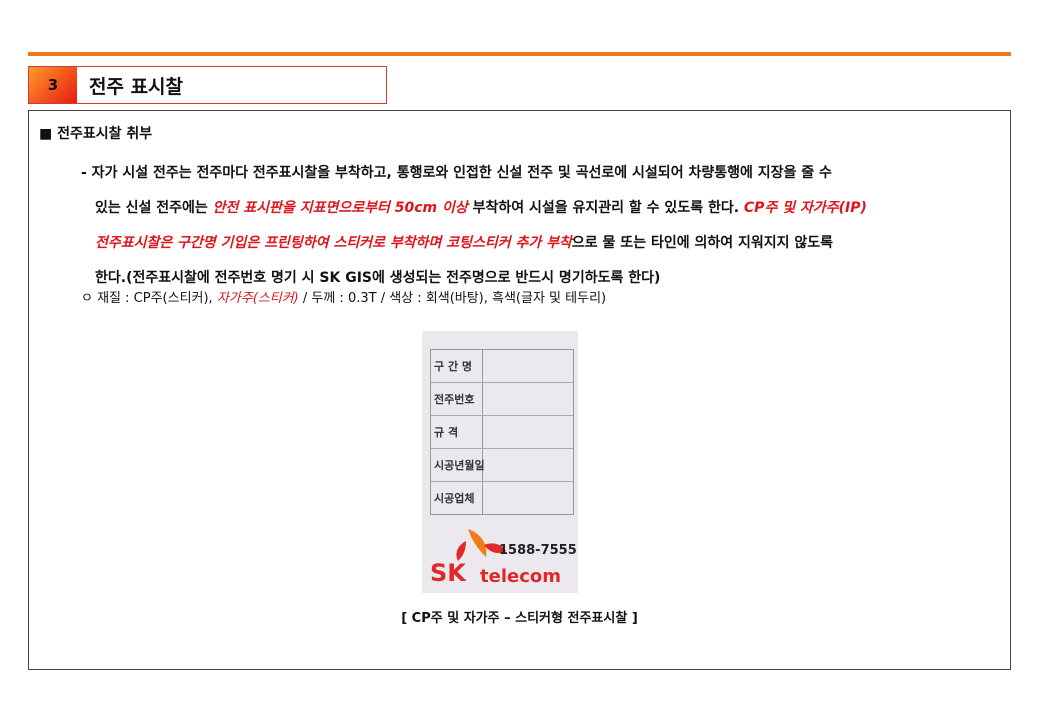  Describe the element at coordinates (805, 208) in the screenshot. I see `emphasis-text: CP주 및 자가주(IP)` at that location.